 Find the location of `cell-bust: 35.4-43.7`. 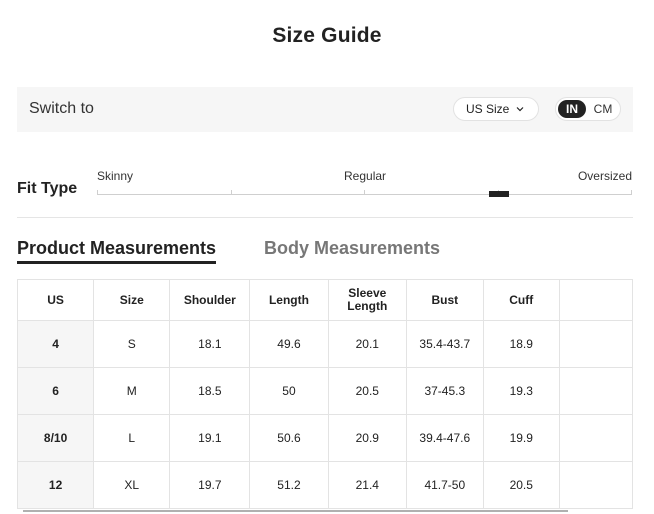

cell-bust: 35.4-43.7 is located at coordinates (444, 344).